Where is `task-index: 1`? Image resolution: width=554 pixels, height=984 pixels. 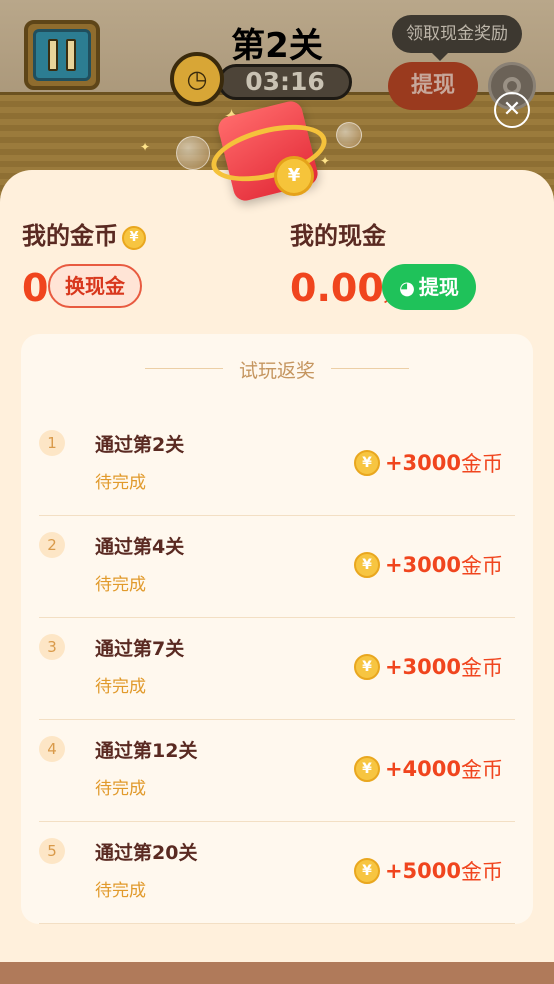 task-index: 1 is located at coordinates (52, 443).